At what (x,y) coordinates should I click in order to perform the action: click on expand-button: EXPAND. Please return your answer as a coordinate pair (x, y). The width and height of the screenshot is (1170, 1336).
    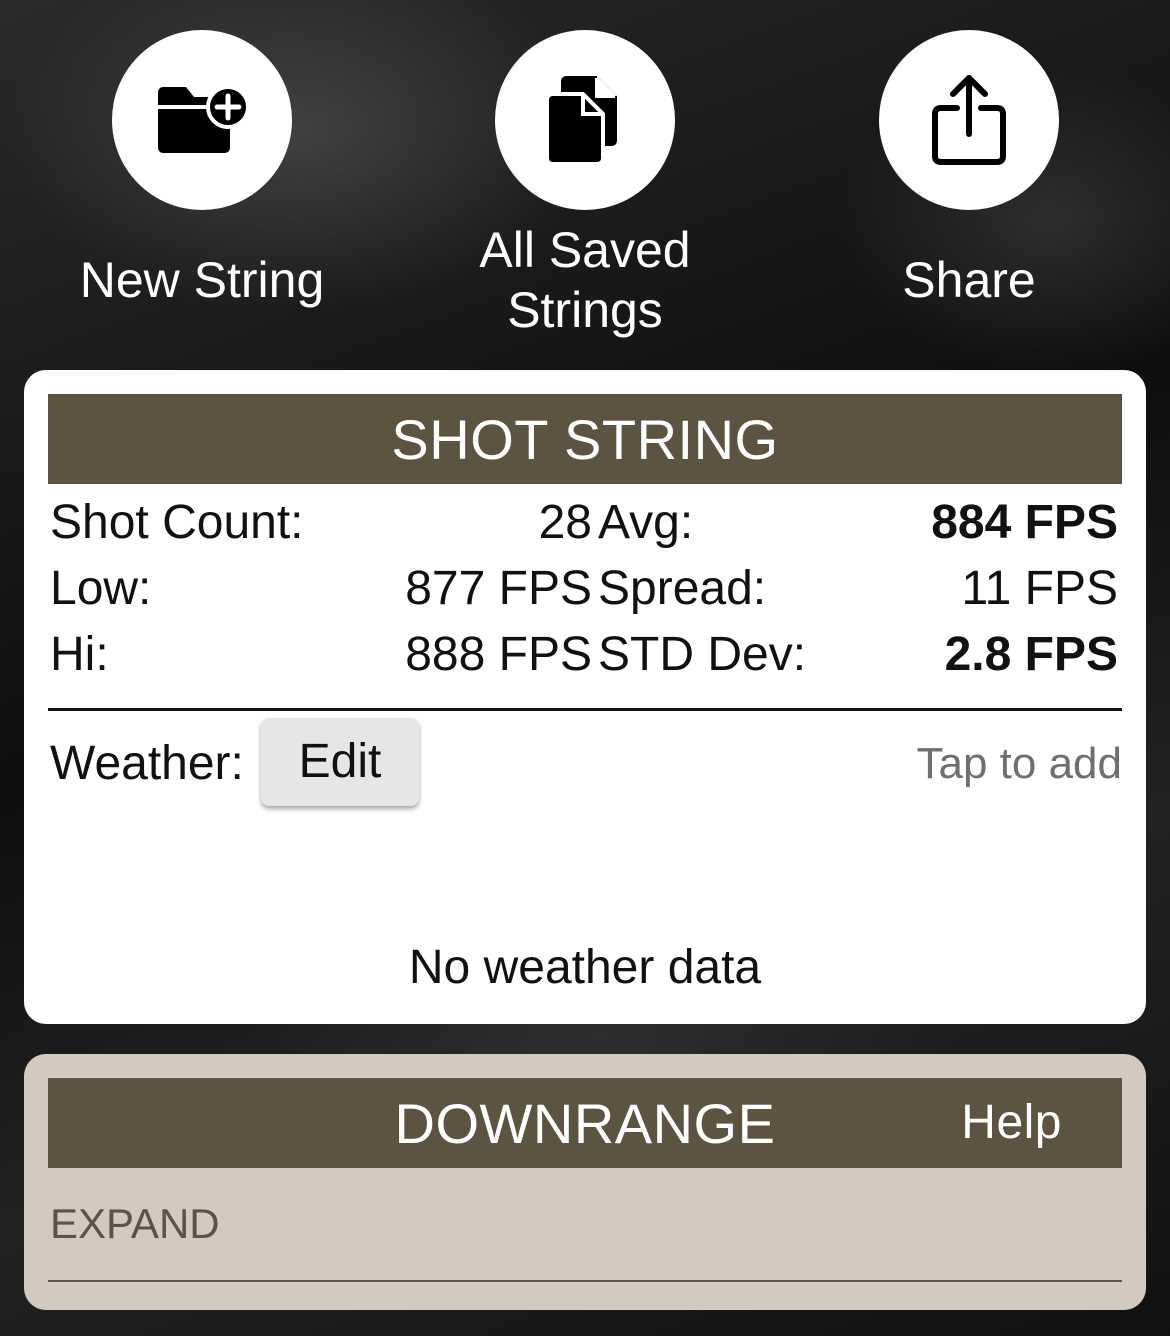
    Looking at the image, I should click on (135, 1224).